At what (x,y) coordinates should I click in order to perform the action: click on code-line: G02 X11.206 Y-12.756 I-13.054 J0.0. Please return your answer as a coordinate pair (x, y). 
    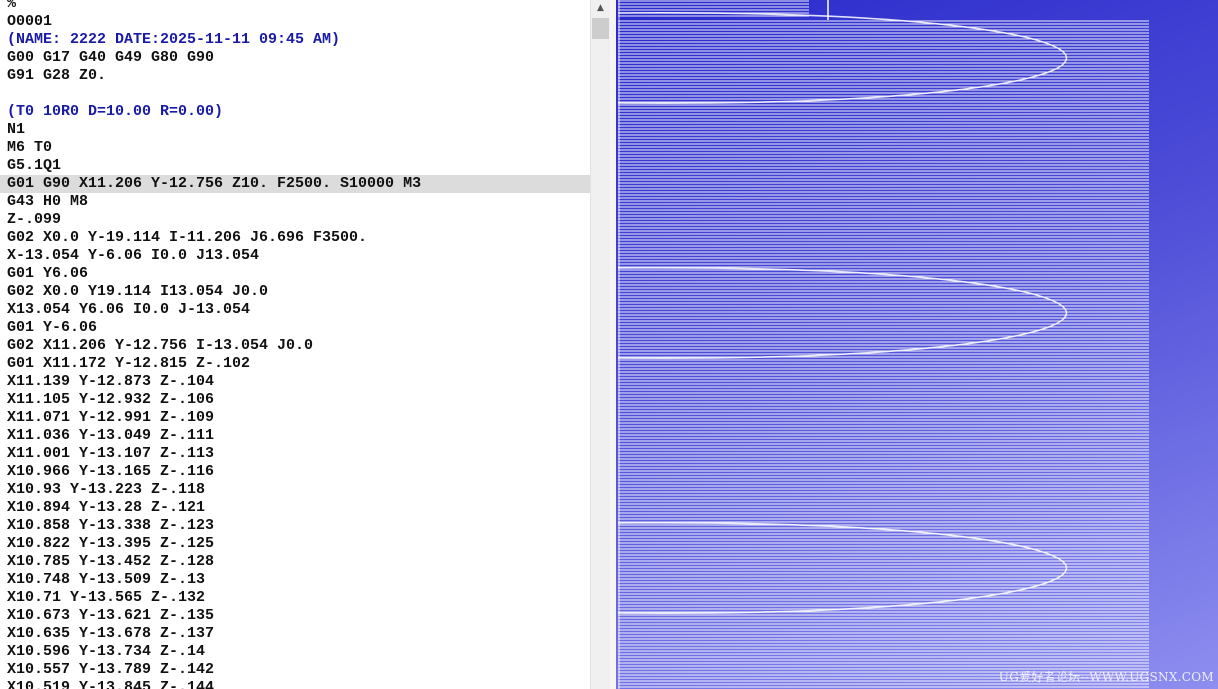
    Looking at the image, I should click on (295, 346).